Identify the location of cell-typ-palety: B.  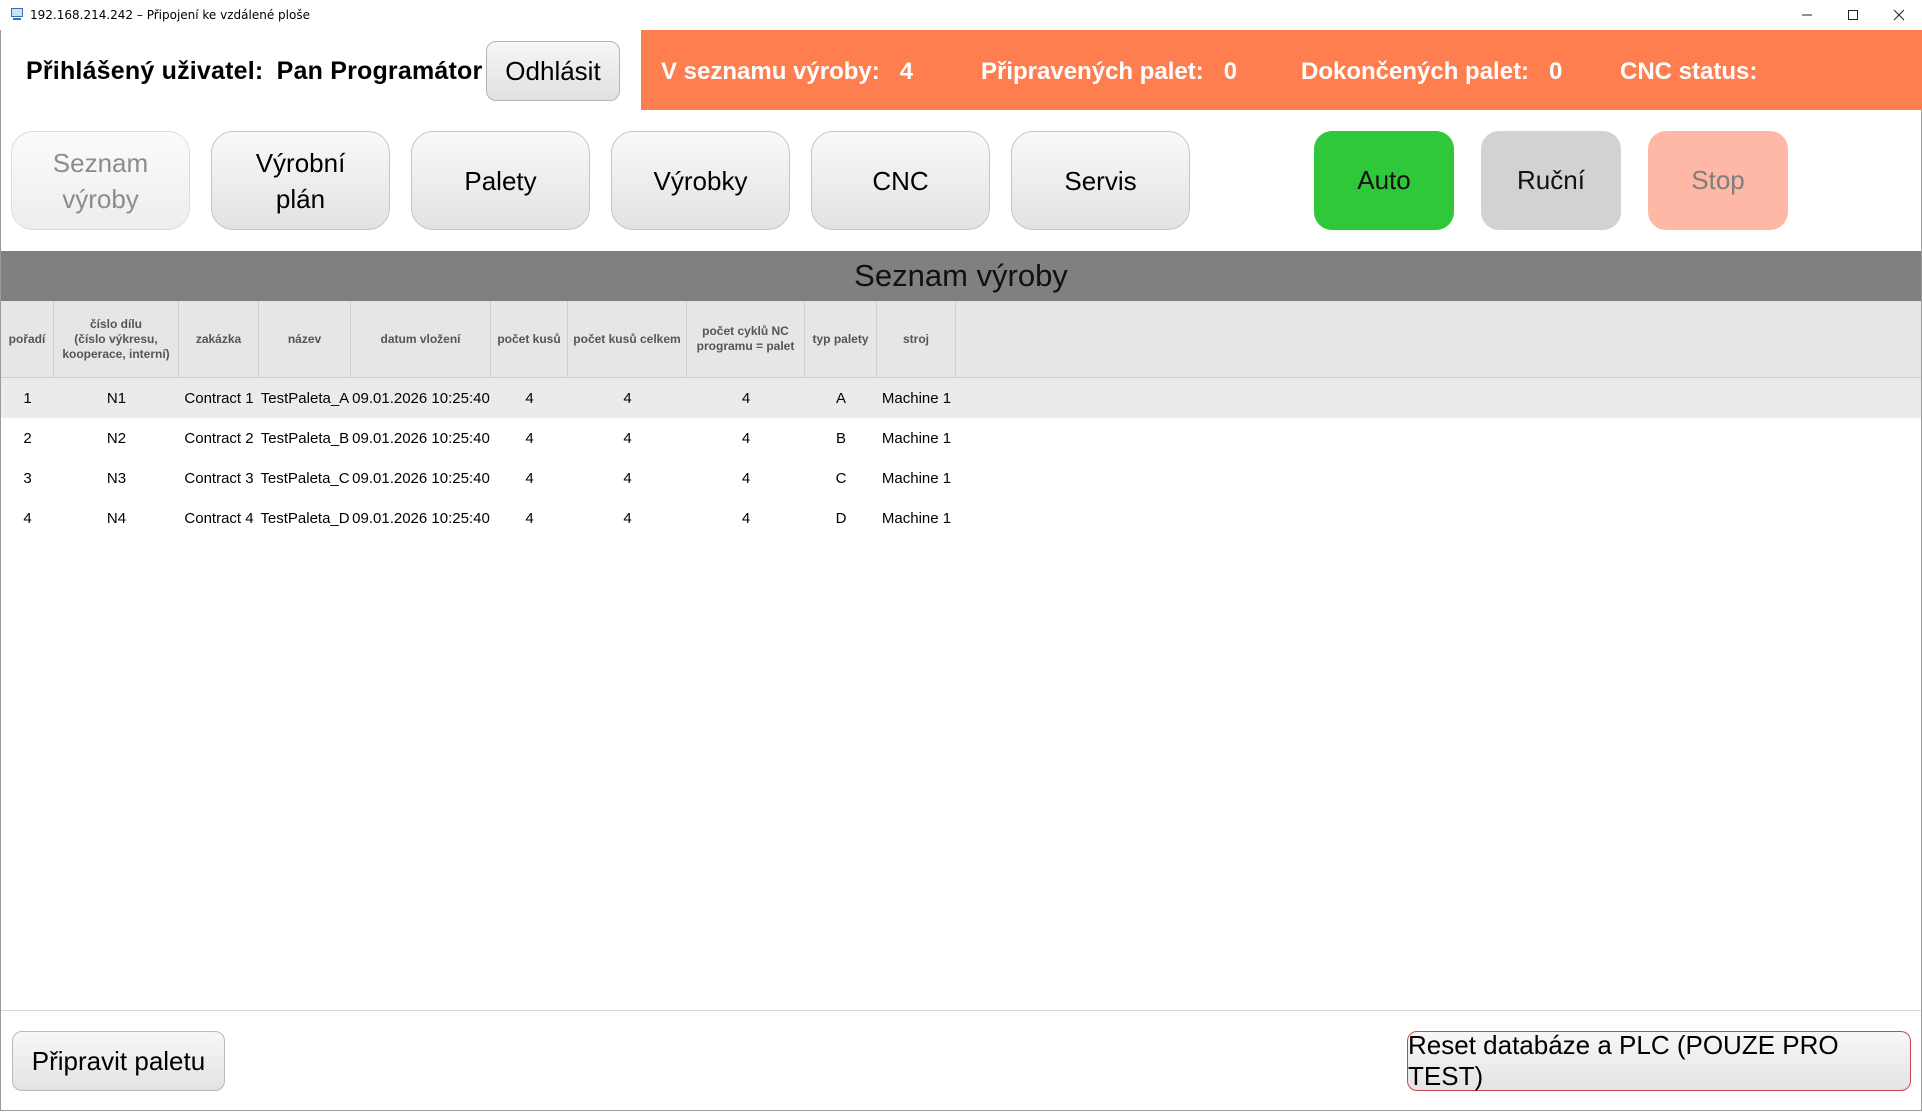
(840, 438).